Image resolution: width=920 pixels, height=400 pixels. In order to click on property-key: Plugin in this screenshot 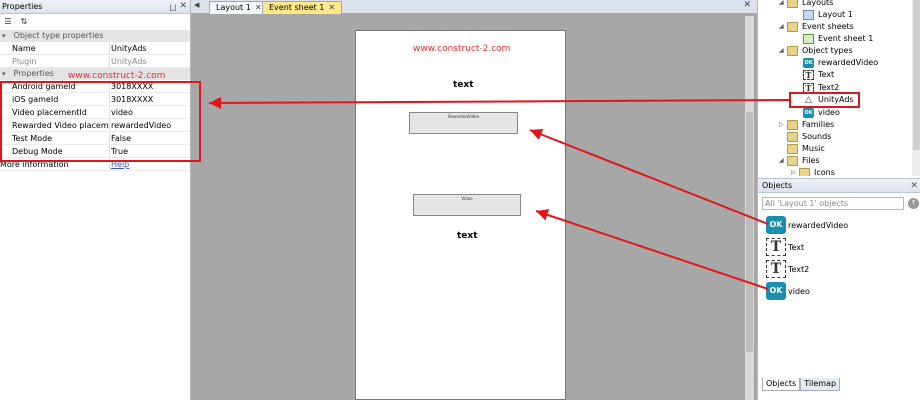, I will do `click(55, 61)`.